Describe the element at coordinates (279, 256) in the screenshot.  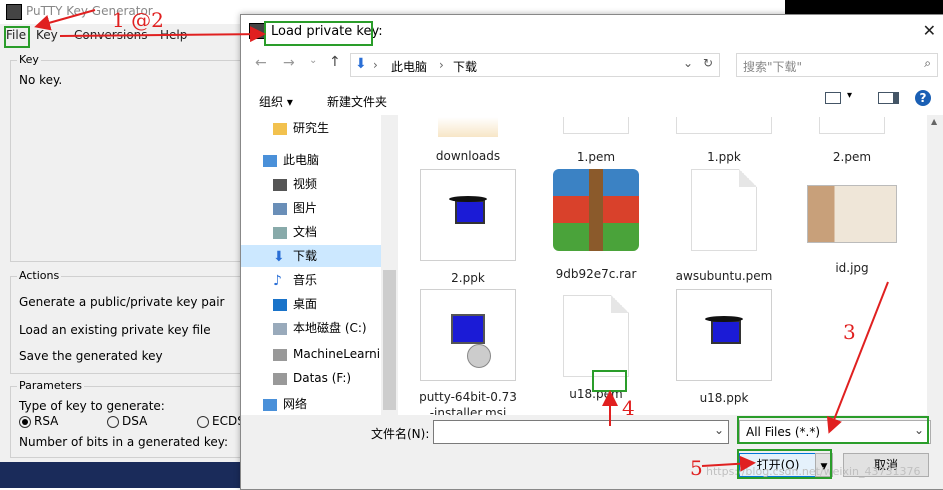
I see `download-icon: ⬇` at that location.